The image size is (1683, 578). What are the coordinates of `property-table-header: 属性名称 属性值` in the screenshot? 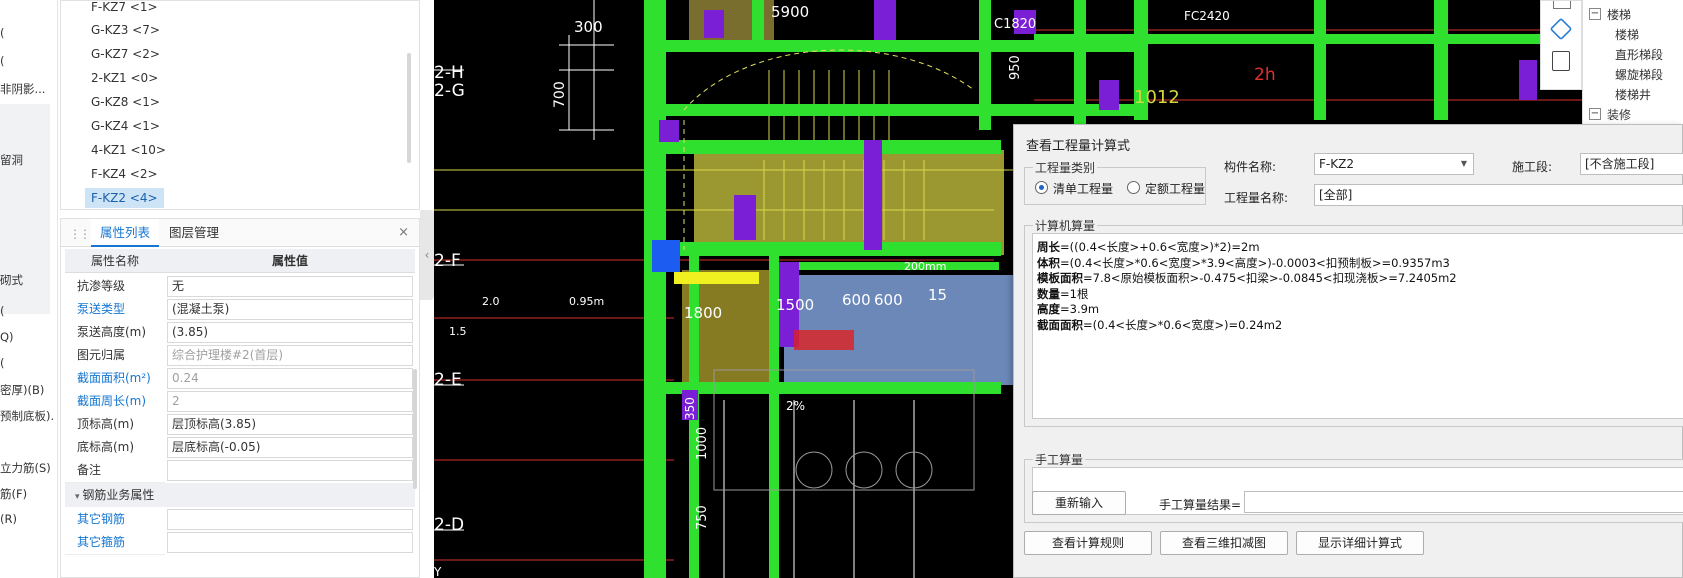 It's located at (240, 261).